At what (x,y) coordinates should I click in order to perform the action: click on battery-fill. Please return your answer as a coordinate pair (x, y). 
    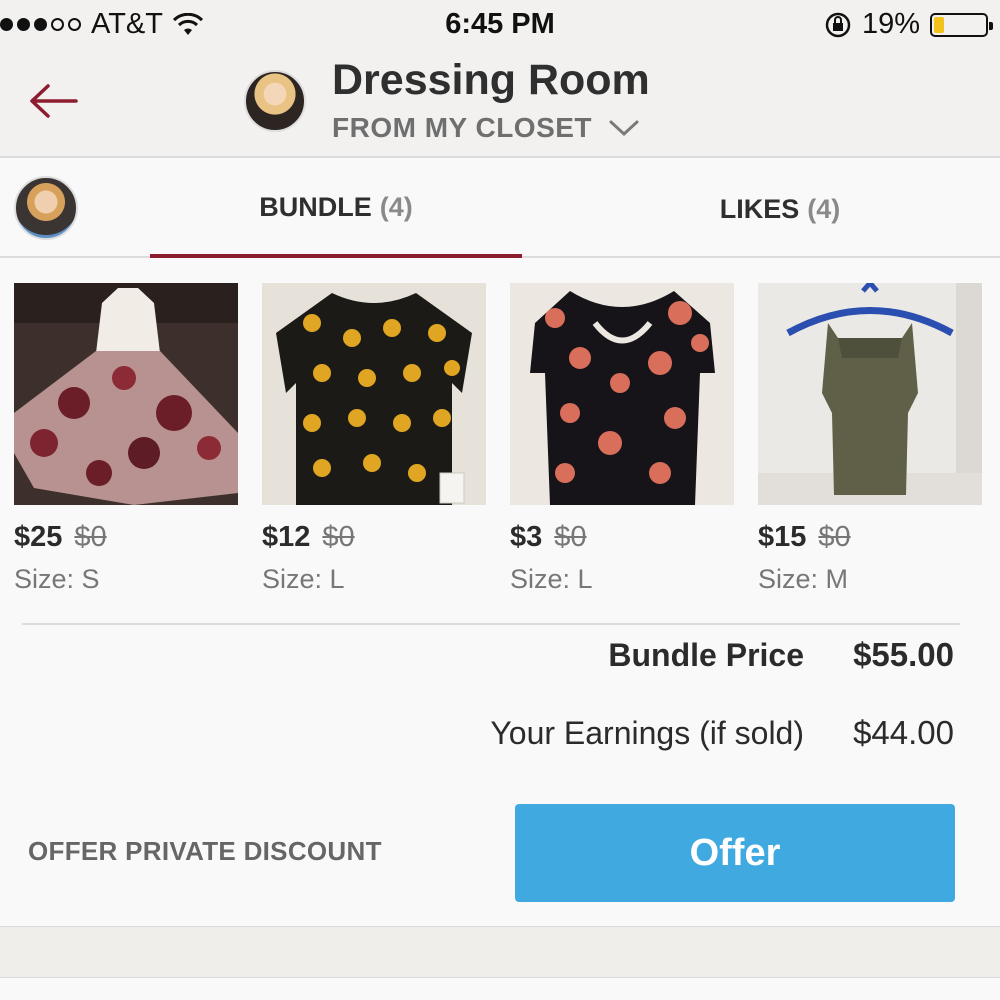
    Looking at the image, I should click on (939, 24).